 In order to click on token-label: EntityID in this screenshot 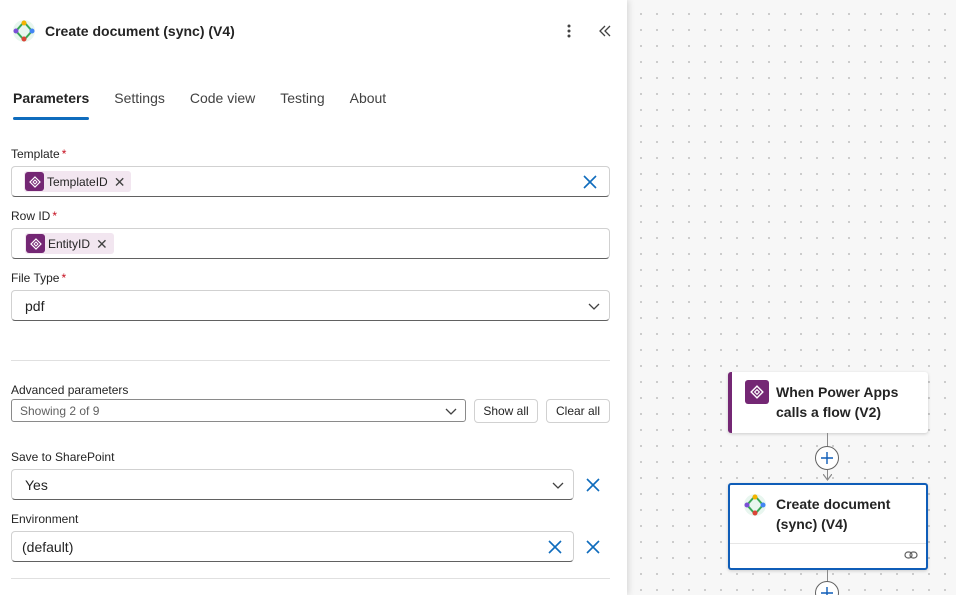, I will do `click(69, 243)`.